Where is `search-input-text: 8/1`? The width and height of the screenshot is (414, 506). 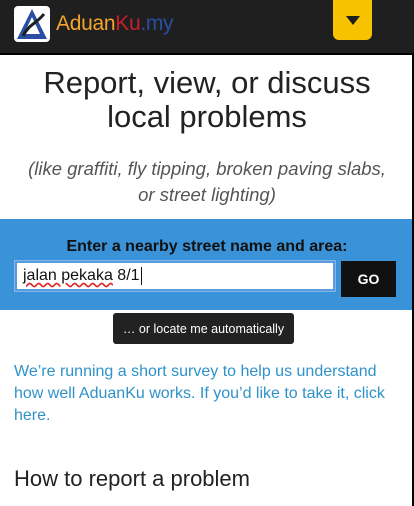
search-input-text: 8/1 is located at coordinates (126, 275).